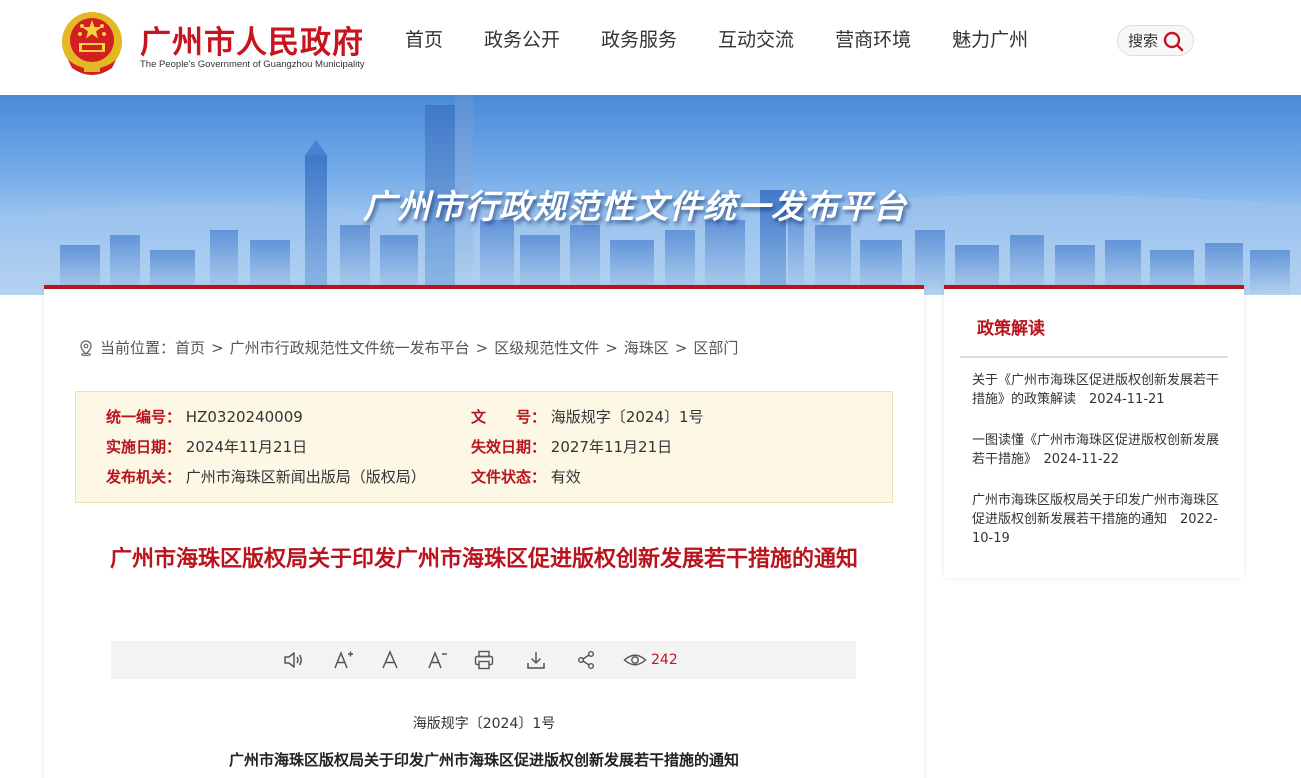 This screenshot has width=1301, height=778. What do you see at coordinates (144, 477) in the screenshot?
I see `info-label: 发布机关：` at bounding box center [144, 477].